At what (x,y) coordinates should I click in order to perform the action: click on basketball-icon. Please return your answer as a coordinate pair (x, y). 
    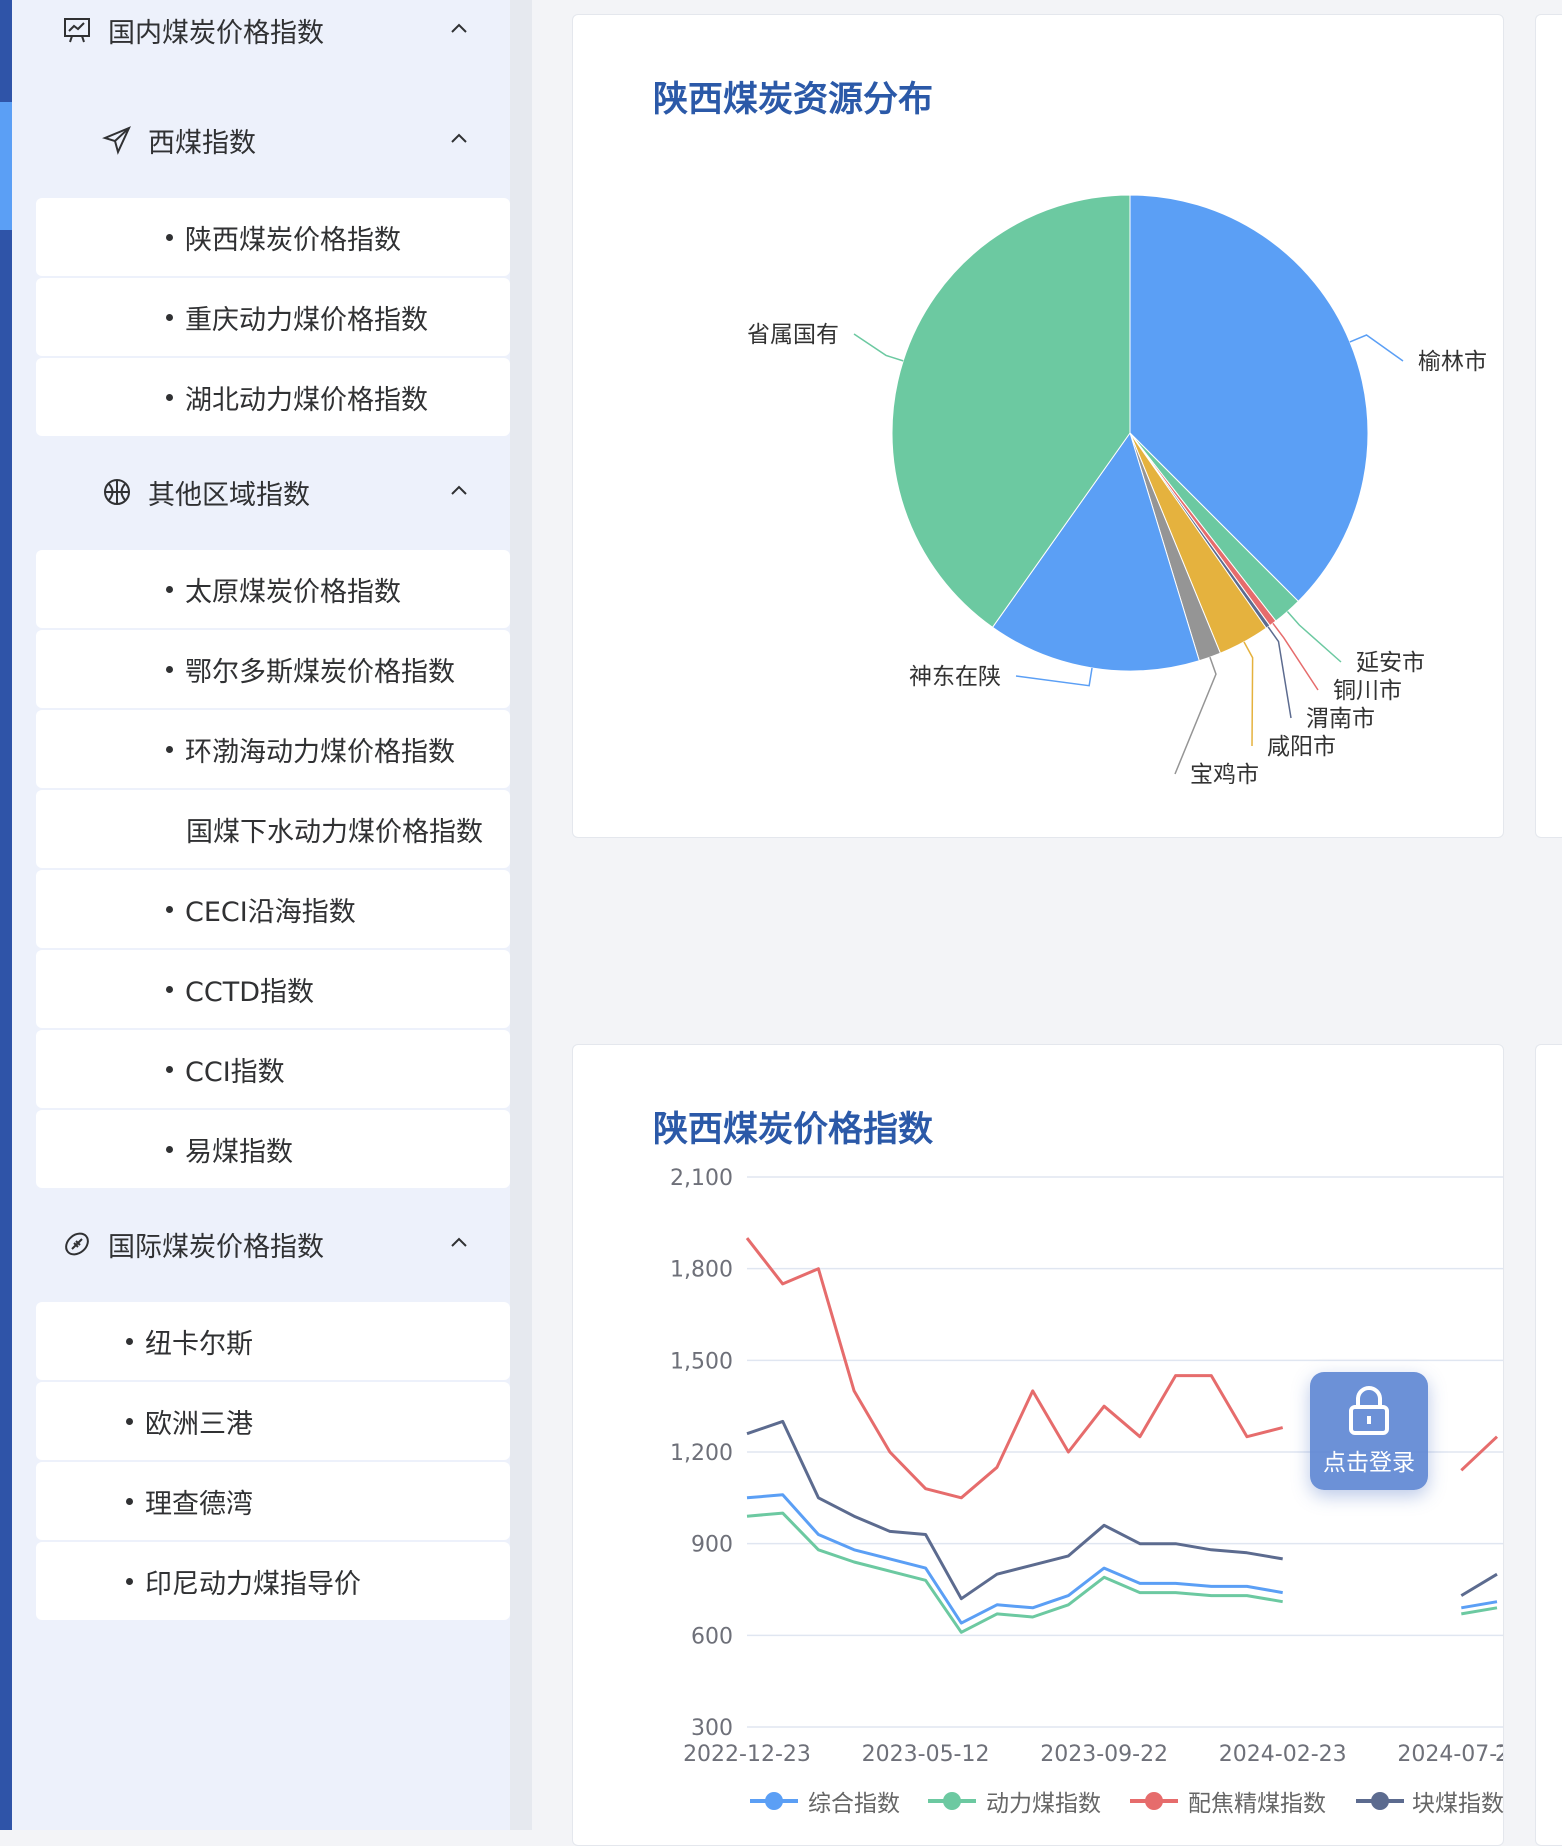
    Looking at the image, I should click on (117, 492).